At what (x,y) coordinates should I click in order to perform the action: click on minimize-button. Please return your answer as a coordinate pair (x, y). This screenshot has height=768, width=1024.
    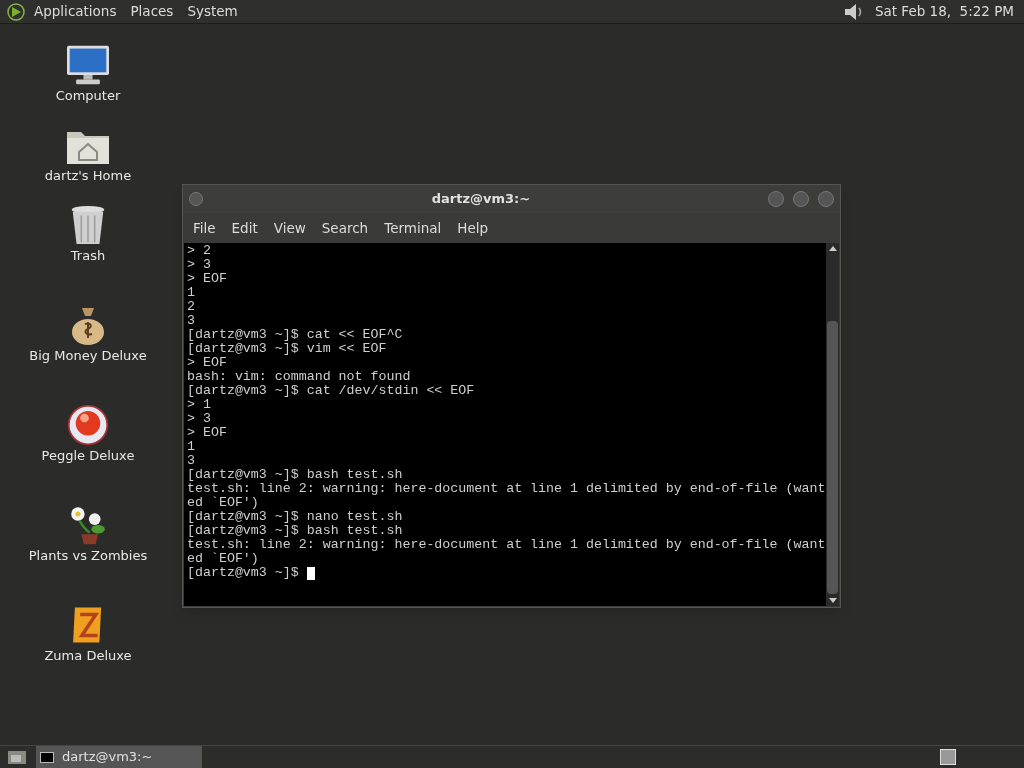
    Looking at the image, I should click on (776, 199).